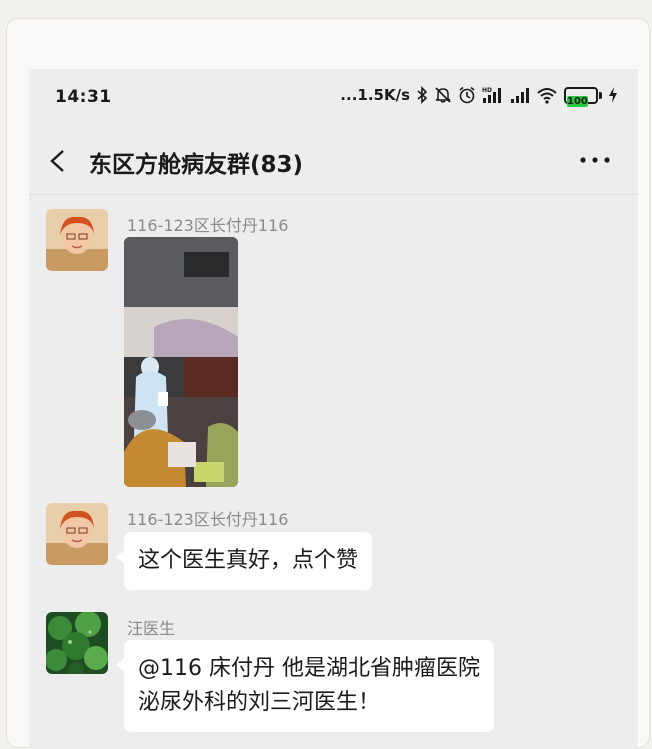 The width and height of the screenshot is (652, 749). What do you see at coordinates (577, 101) in the screenshot?
I see `battery-level: 100` at bounding box center [577, 101].